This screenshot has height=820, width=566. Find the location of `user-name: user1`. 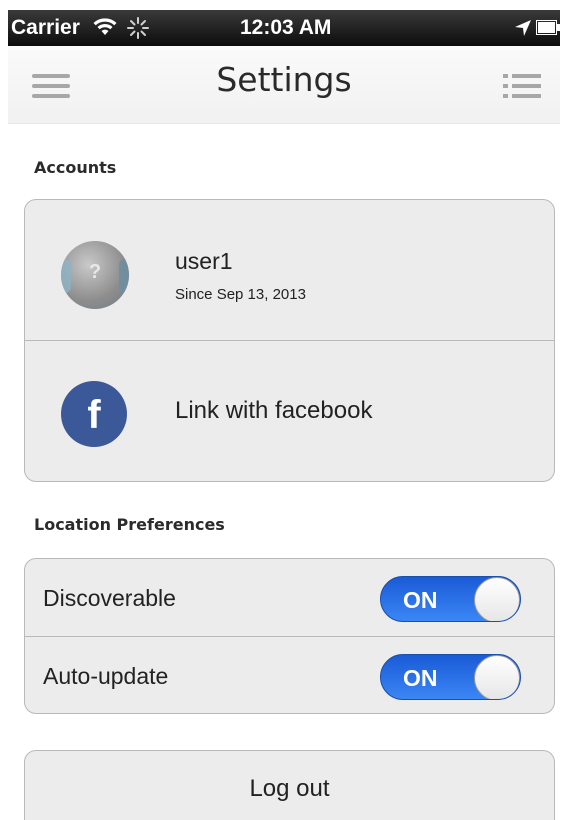

user-name: user1 is located at coordinates (204, 261).